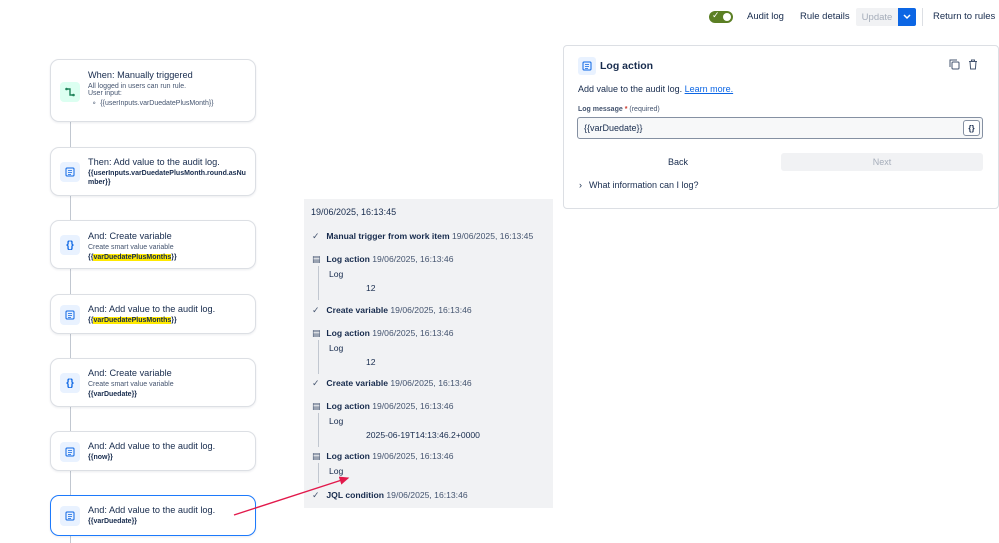 This screenshot has width=999, height=543. Describe the element at coordinates (727, 17) in the screenshot. I see `toggle-knob` at that location.